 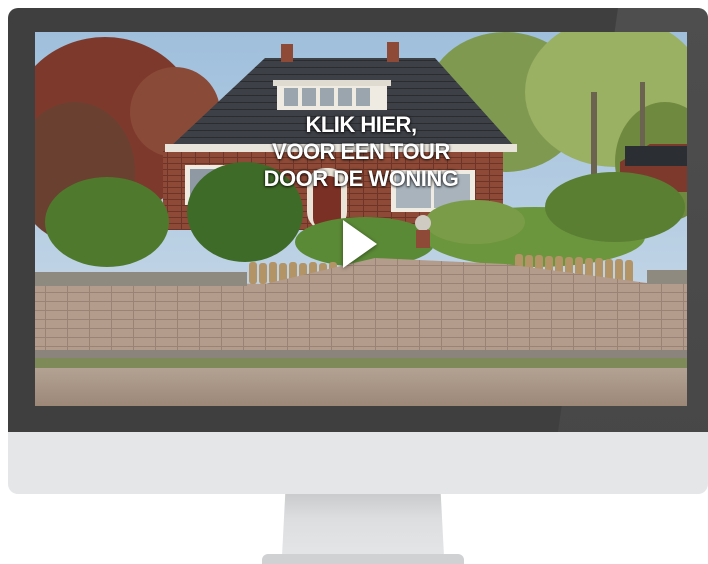 I want to click on cta-line-3: DOOR DE WONING, so click(x=361, y=178).